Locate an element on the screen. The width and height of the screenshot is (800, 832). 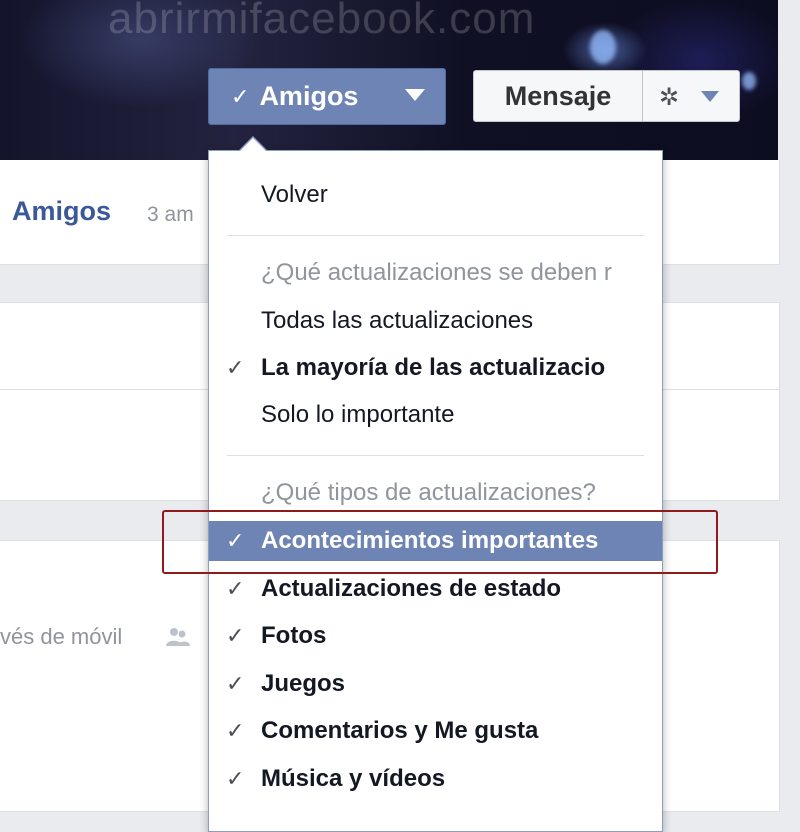
message-button: Mensaje is located at coordinates (558, 96).